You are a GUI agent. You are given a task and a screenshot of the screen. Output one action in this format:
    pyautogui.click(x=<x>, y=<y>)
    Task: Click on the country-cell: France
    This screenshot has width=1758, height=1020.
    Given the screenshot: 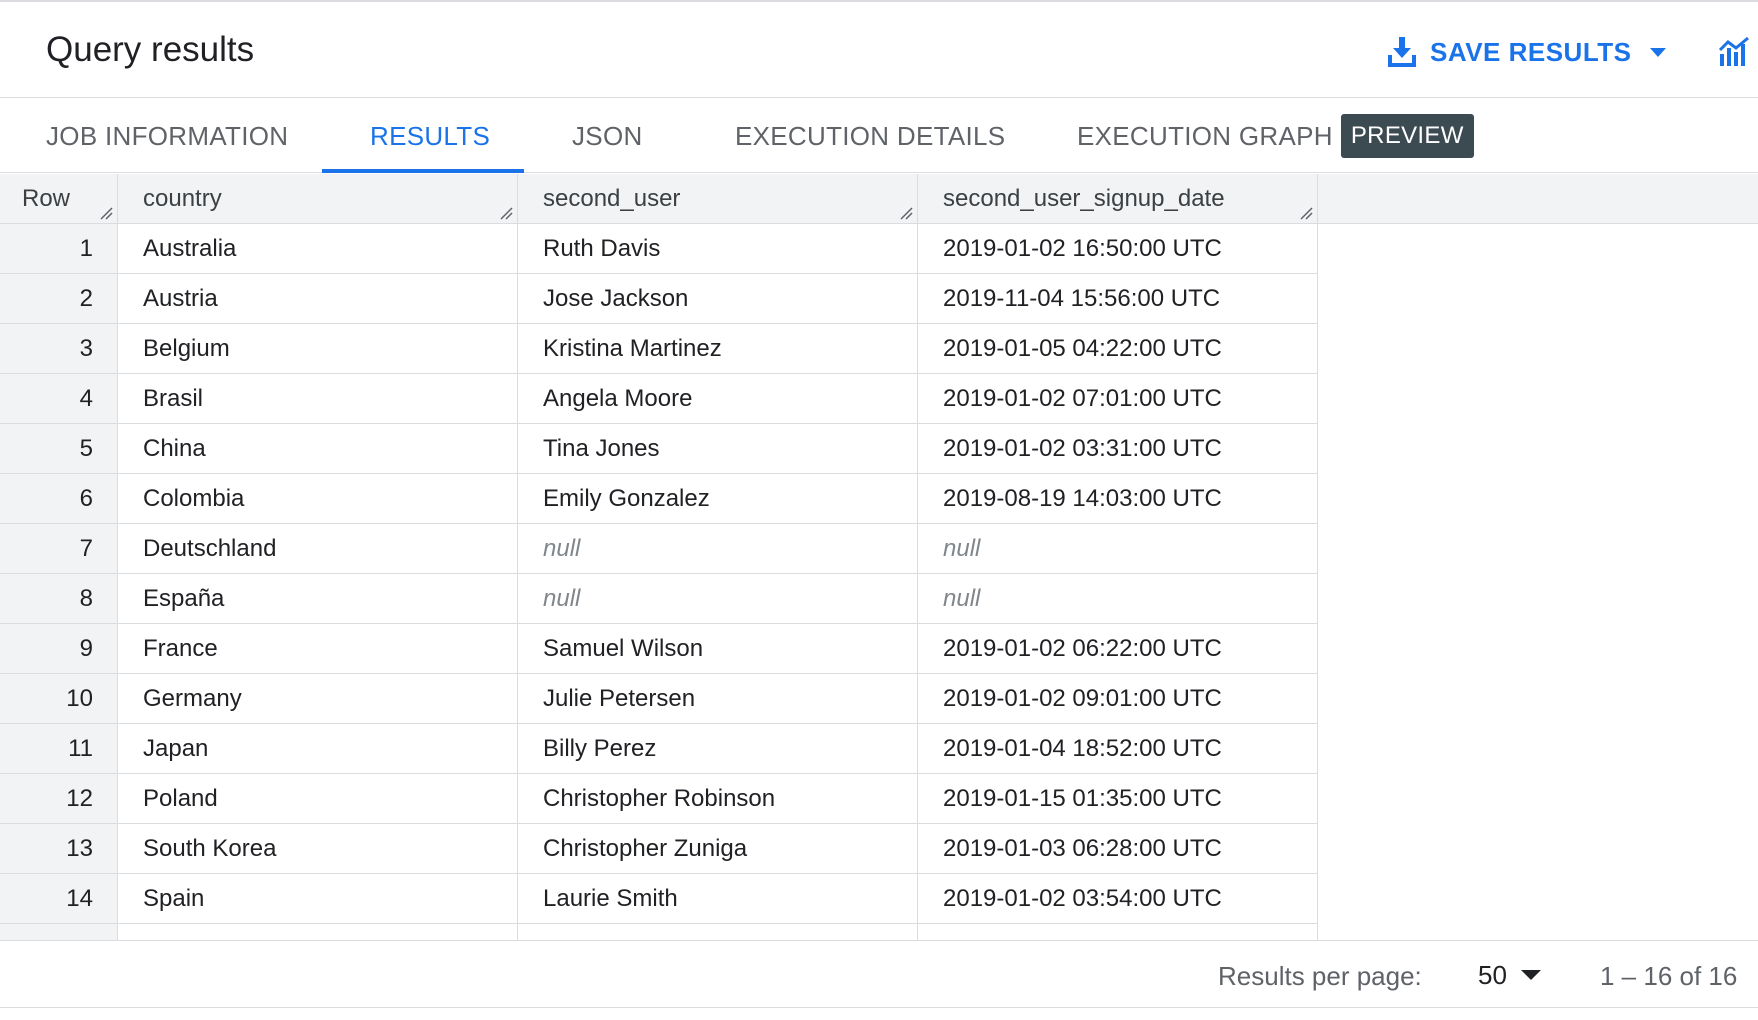 What is the action you would take?
    pyautogui.click(x=318, y=649)
    